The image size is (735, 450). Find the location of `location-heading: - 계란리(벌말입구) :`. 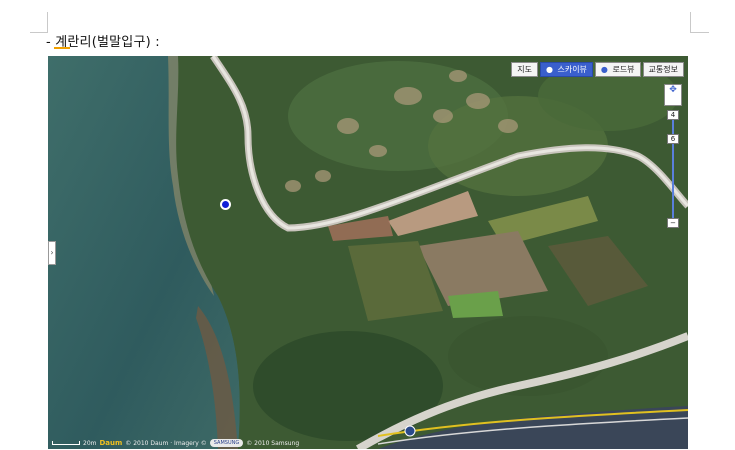

location-heading: - 계란리(벌말입구) : is located at coordinates (103, 40).